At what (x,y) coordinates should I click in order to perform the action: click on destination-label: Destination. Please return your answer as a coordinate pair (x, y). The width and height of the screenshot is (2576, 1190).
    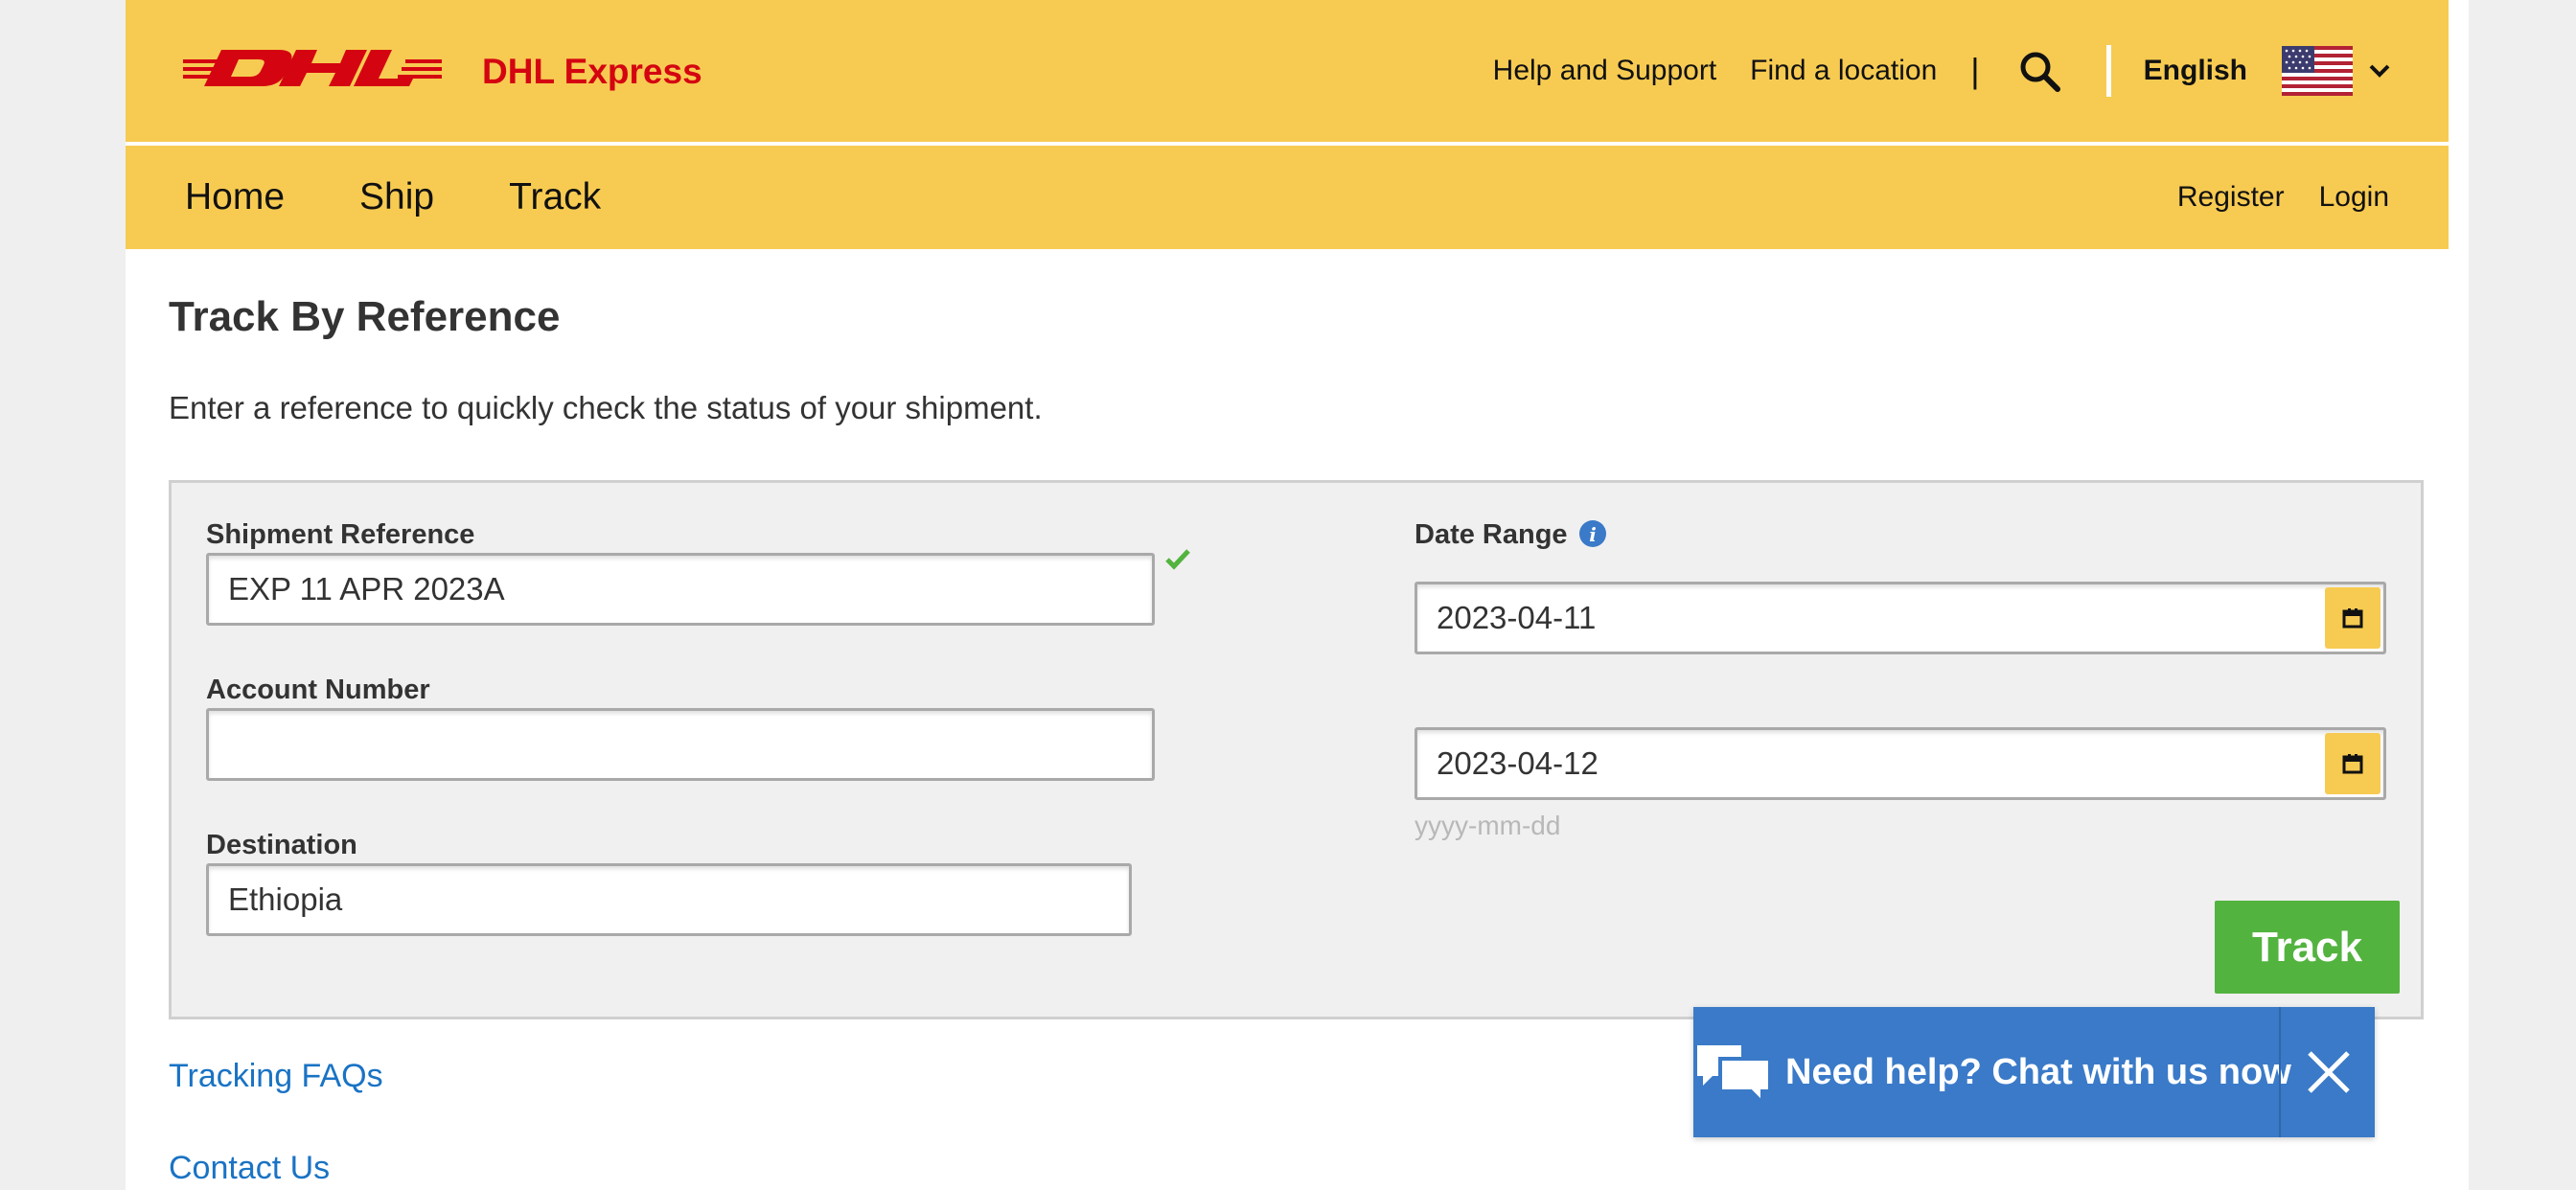
    Looking at the image, I should click on (281, 845).